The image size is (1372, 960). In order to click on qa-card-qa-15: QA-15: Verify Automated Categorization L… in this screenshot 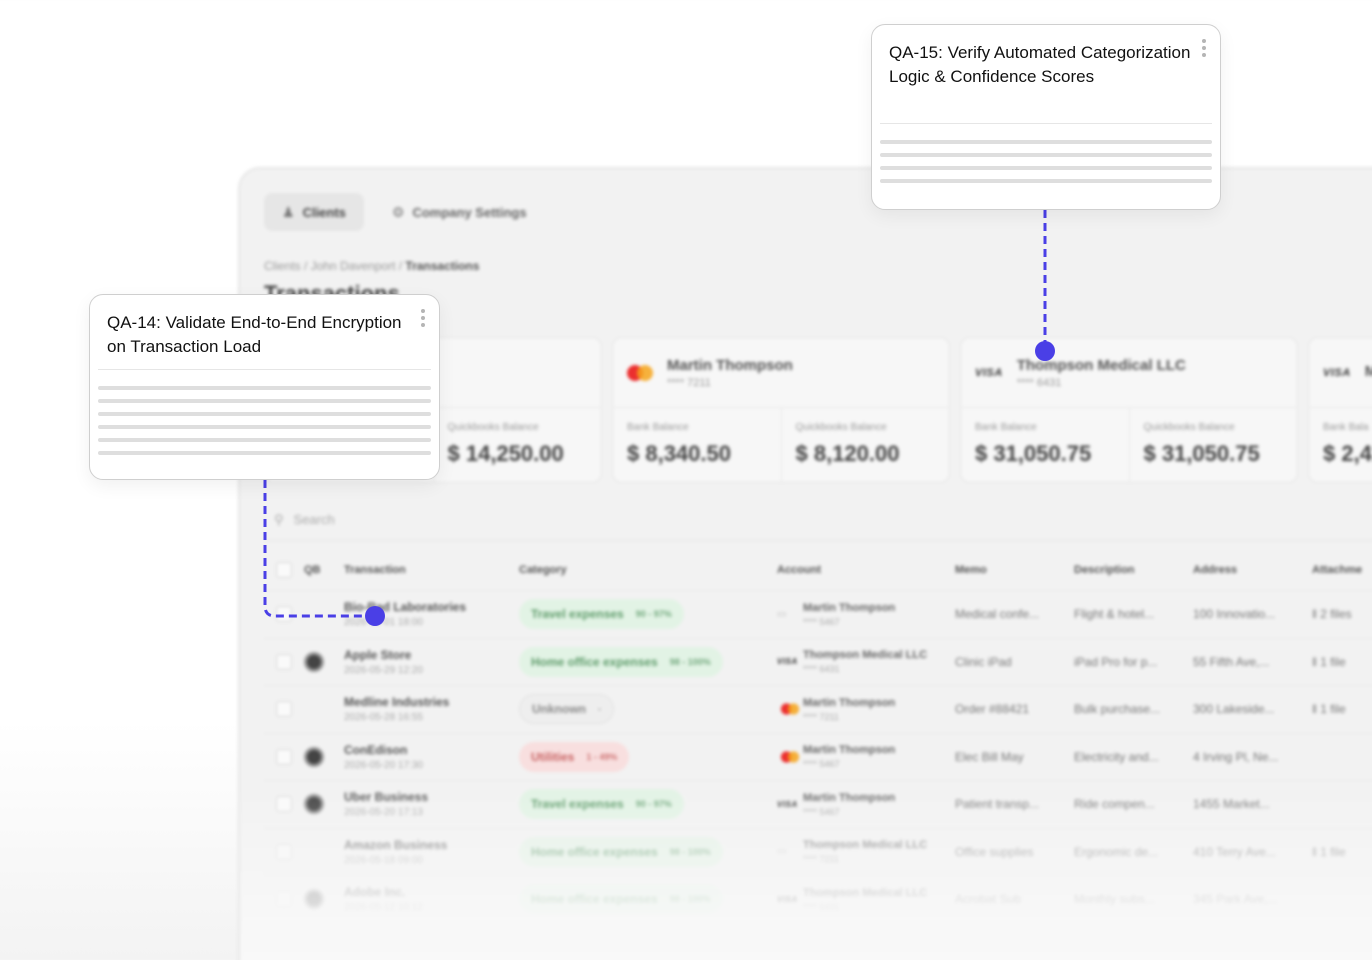, I will do `click(1046, 117)`.